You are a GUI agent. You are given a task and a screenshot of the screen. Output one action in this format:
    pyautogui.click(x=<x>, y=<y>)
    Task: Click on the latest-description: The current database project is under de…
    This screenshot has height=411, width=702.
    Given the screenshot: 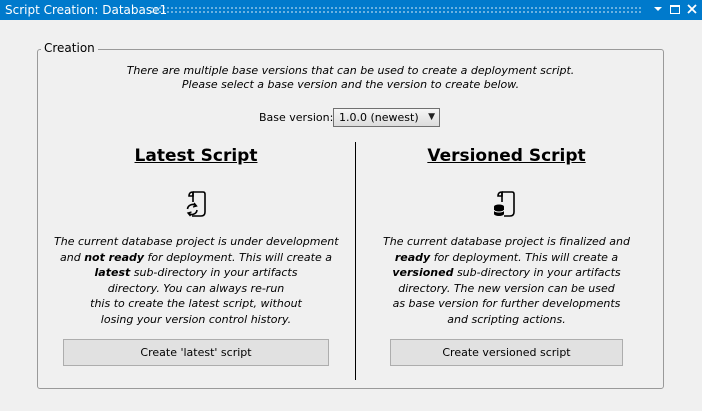 What is the action you would take?
    pyautogui.click(x=196, y=280)
    